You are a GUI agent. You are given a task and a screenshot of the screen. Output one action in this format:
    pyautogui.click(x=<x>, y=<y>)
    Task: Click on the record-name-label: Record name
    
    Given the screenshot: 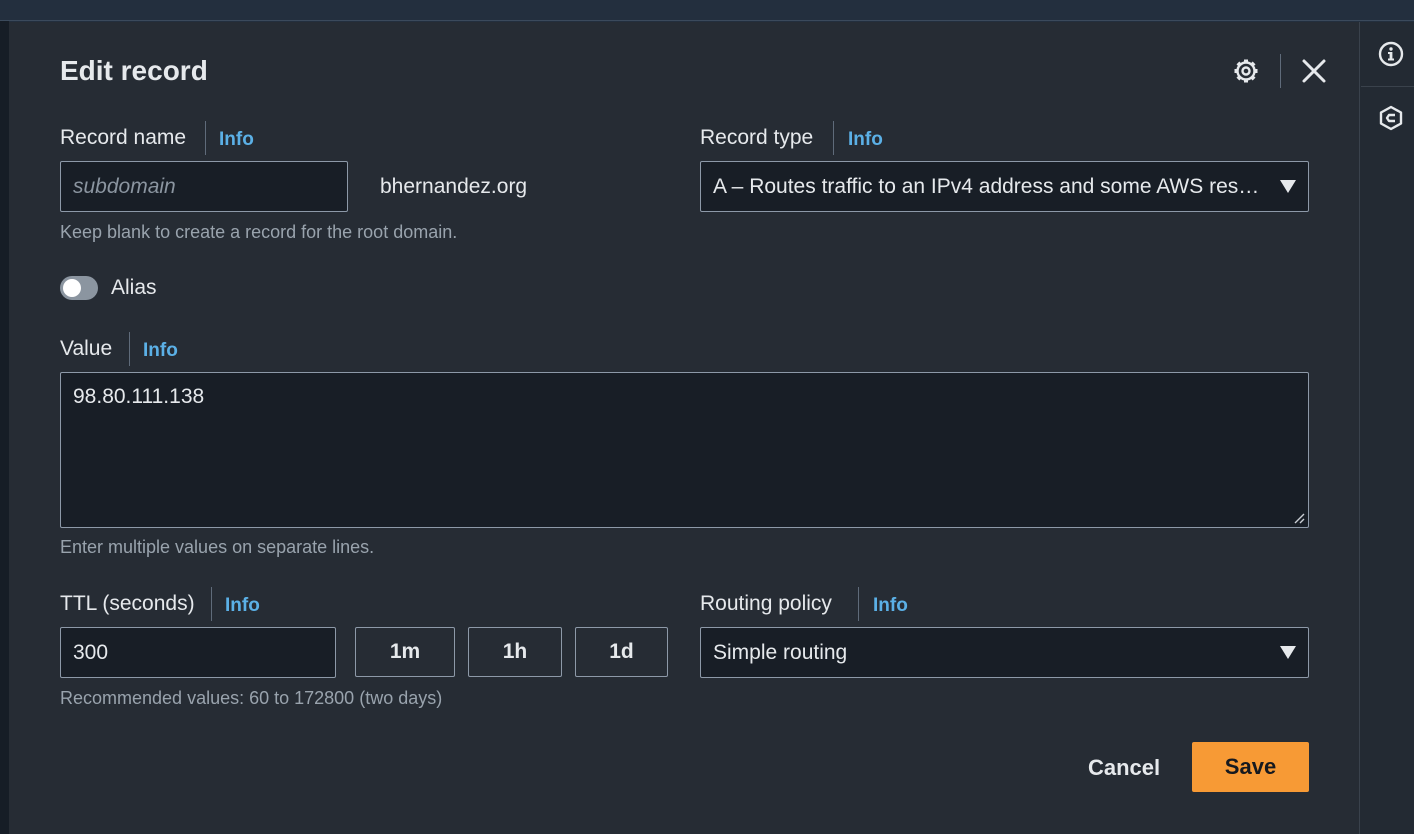 What is the action you would take?
    pyautogui.click(x=123, y=137)
    